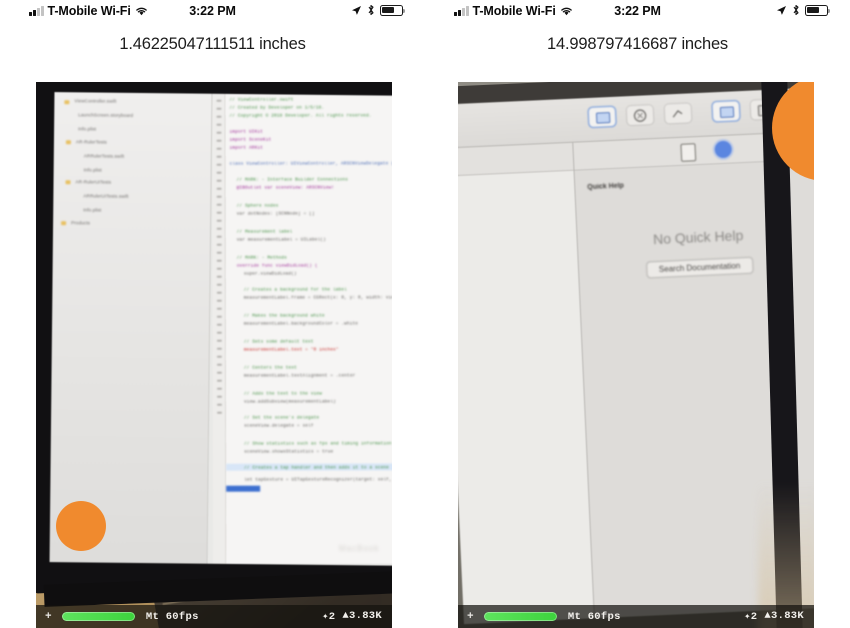  Describe the element at coordinates (637, 44) in the screenshot. I see `measurement-label-right: 14.998797416687 inches` at that location.